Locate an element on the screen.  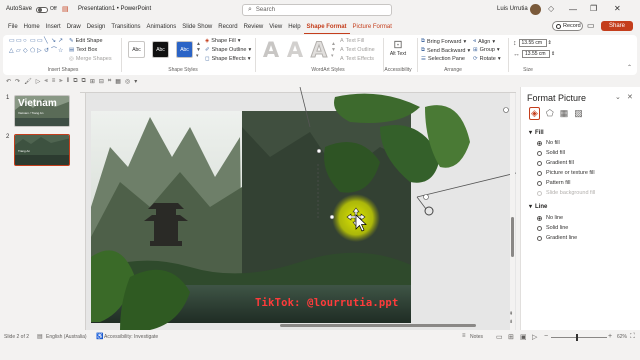
alt-text-button: ⊡ Alt Text is located at coordinates (398, 47).